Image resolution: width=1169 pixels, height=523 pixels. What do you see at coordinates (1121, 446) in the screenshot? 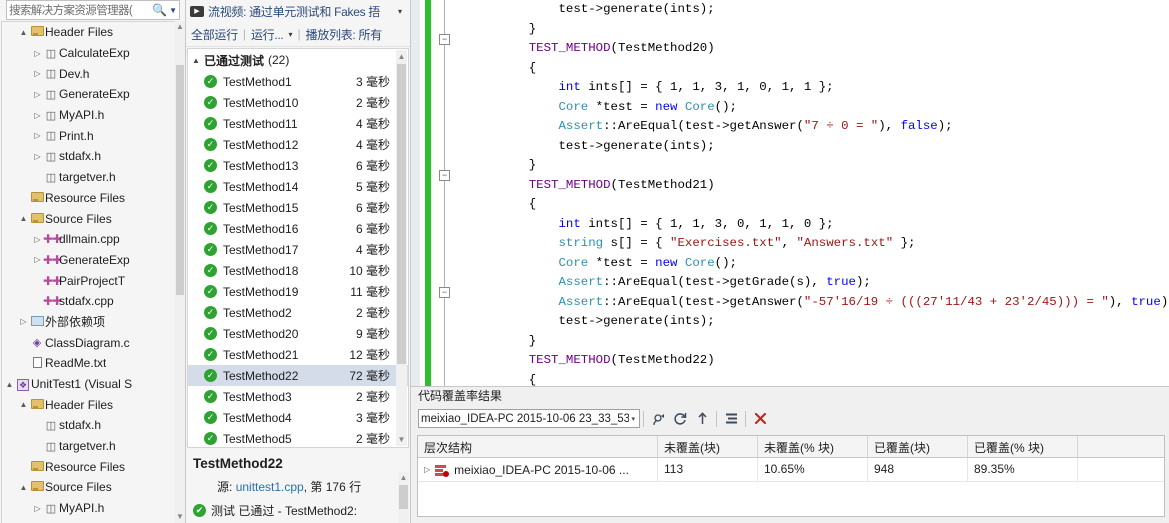
I see `coverage-column-header` at bounding box center [1121, 446].